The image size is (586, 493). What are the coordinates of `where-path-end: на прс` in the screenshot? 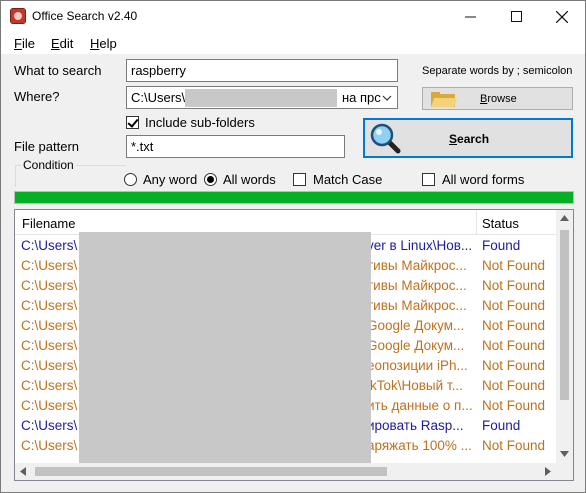 It's located at (361, 97).